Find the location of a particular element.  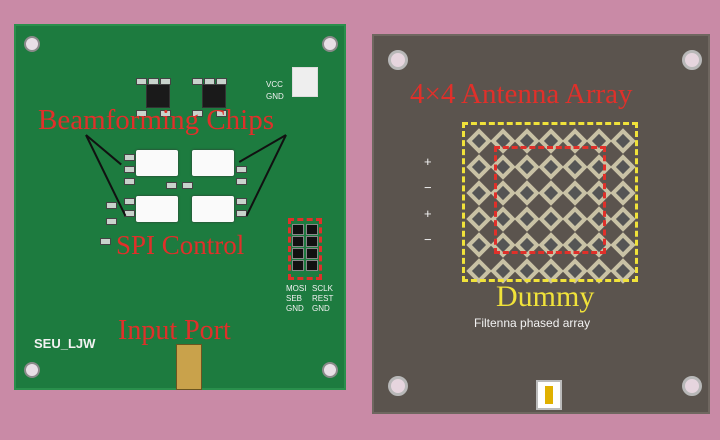

board-subtitle: Filtenna phased array is located at coordinates (532, 323).